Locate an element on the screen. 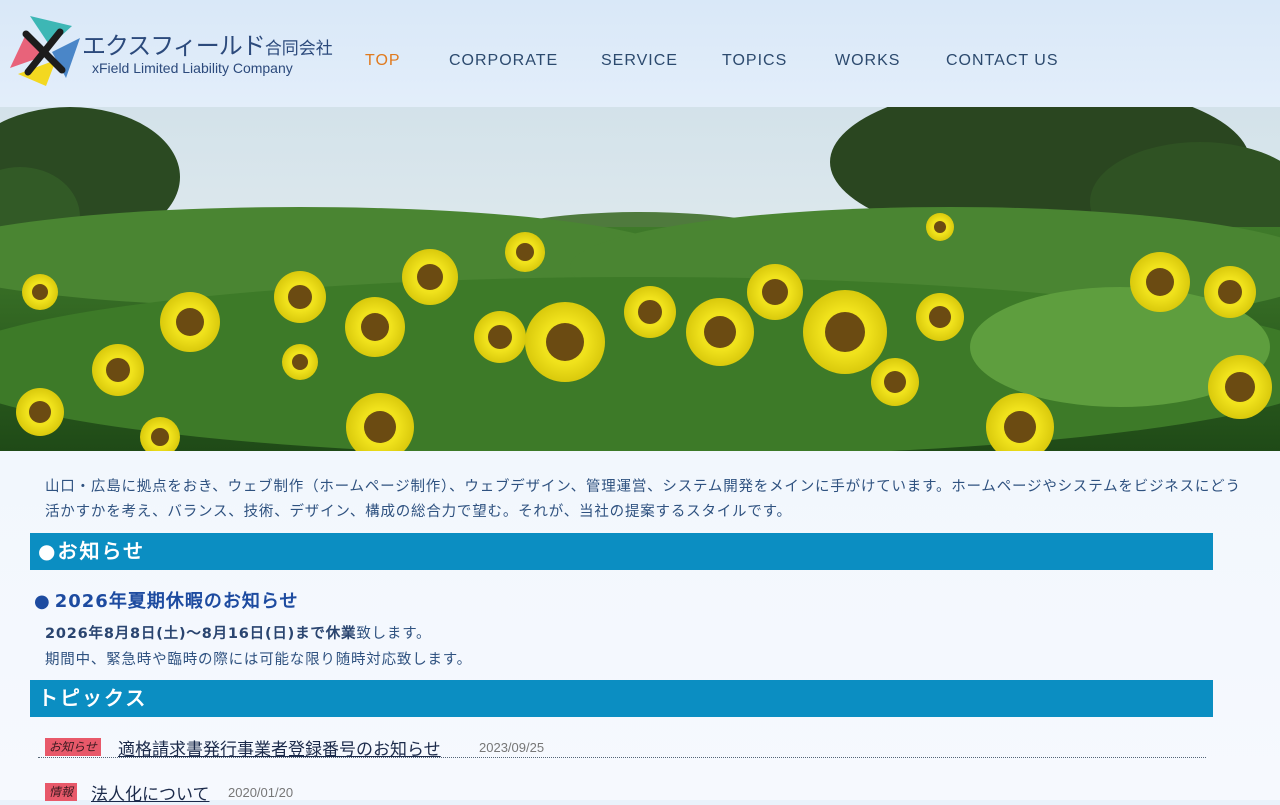 The width and height of the screenshot is (1280, 805). news-title: ● 2026年夏期休暇のお知らせ is located at coordinates (166, 600).